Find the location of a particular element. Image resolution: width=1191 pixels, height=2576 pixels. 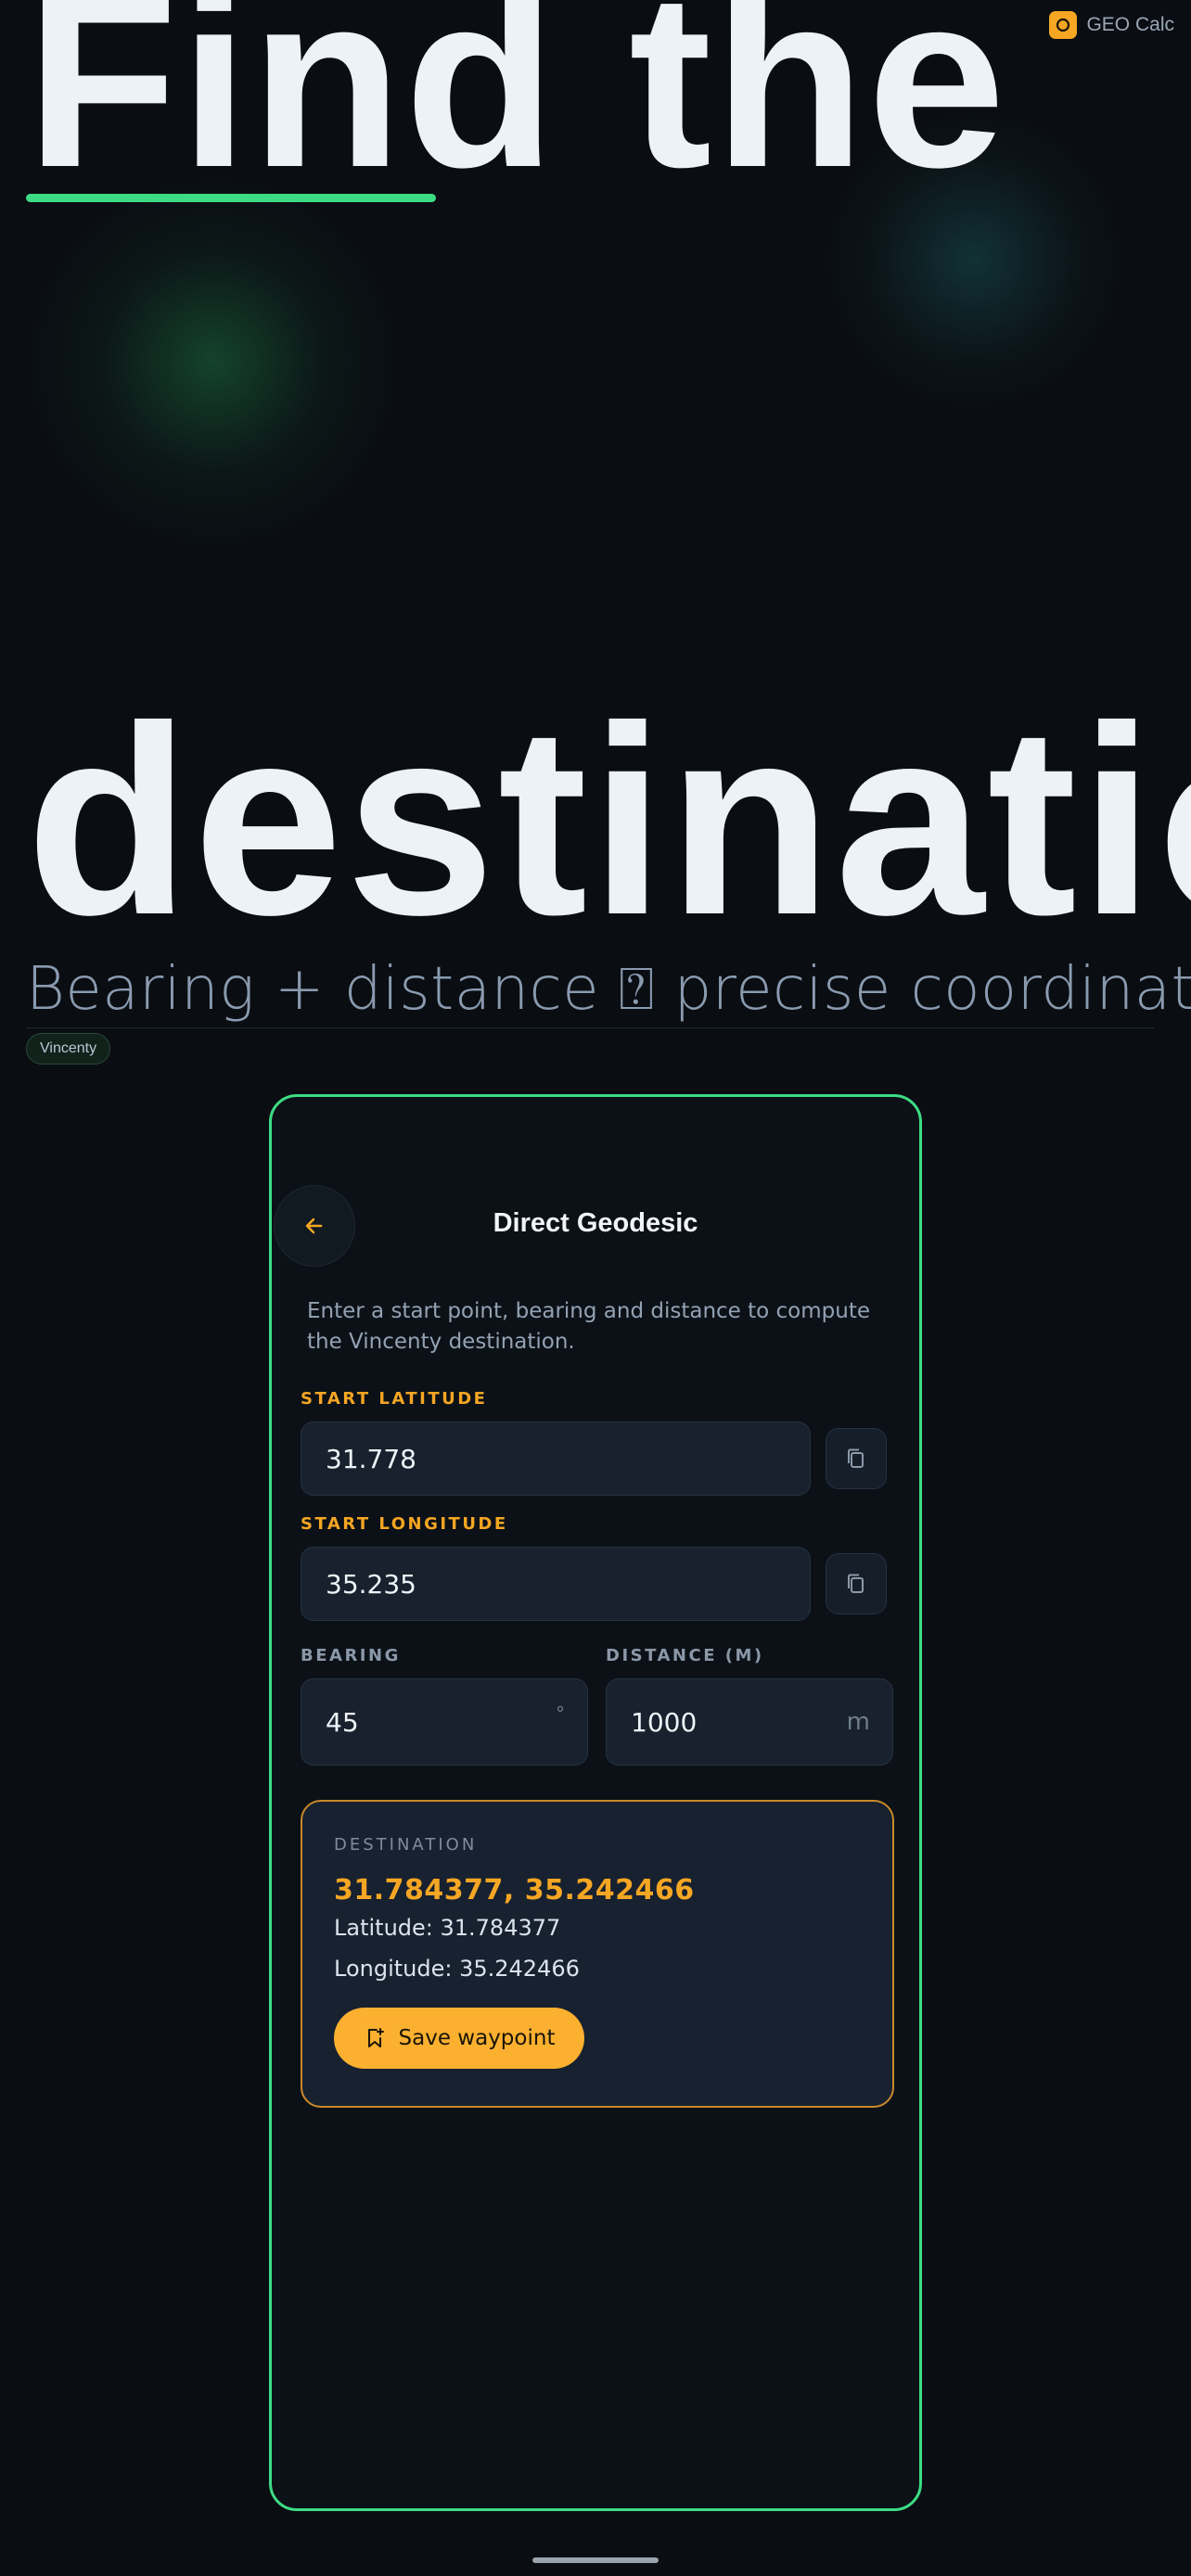

bearing-value: 45 is located at coordinates (342, 1722).